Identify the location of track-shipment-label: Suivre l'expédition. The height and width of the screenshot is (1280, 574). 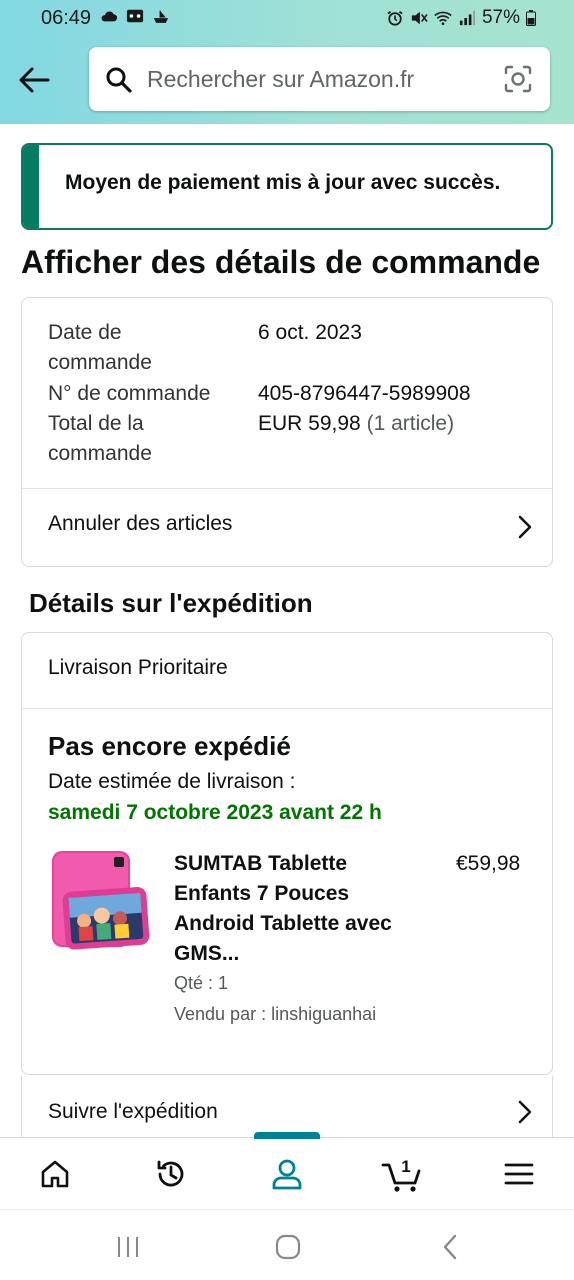
(133, 1111).